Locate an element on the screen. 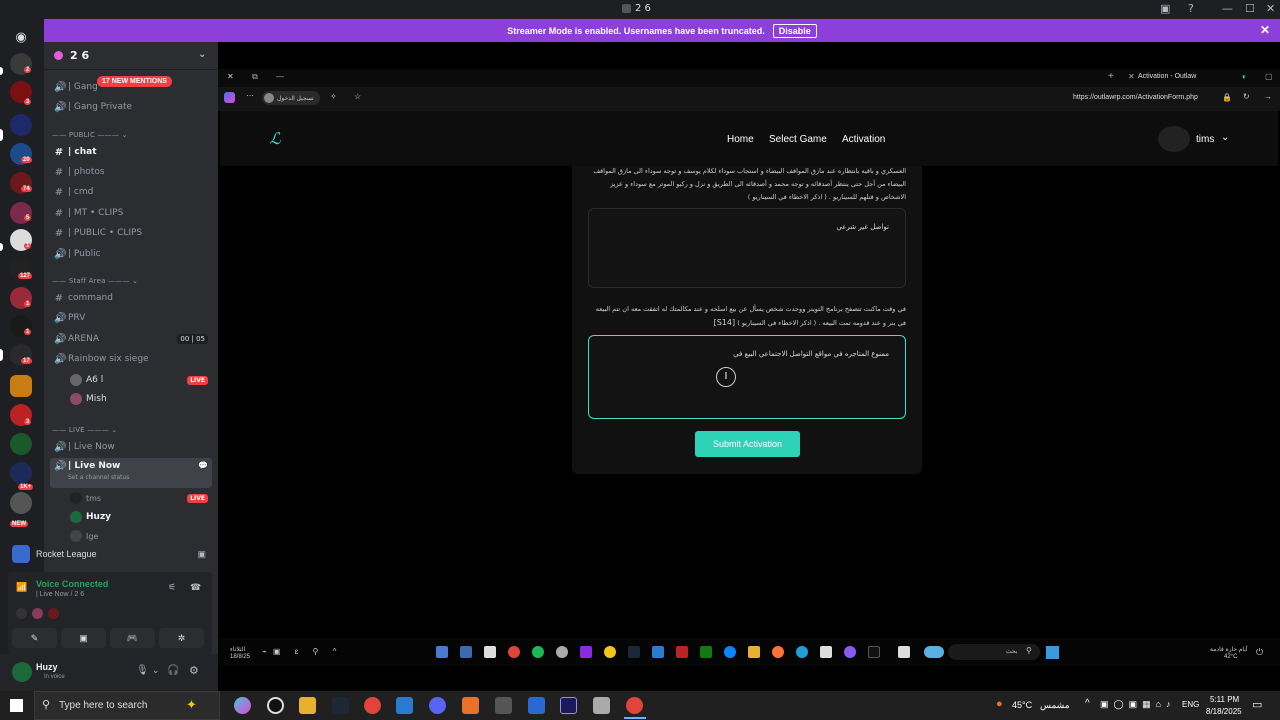 Image resolution: width=1280 pixels, height=720 pixels. server-header: 2 6 ⌄ is located at coordinates (131, 56).